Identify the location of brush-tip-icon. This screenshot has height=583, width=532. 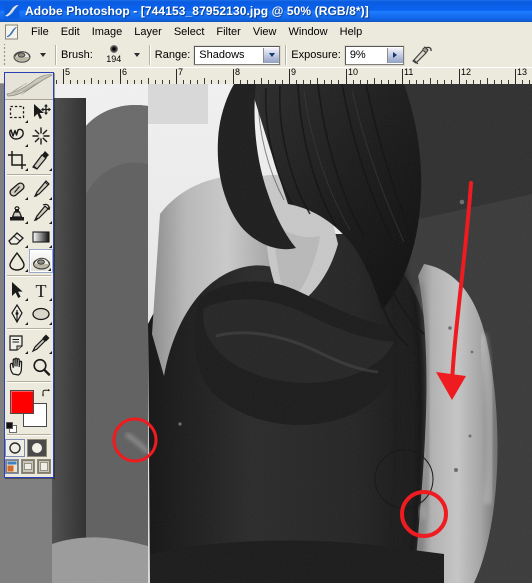
(113, 49).